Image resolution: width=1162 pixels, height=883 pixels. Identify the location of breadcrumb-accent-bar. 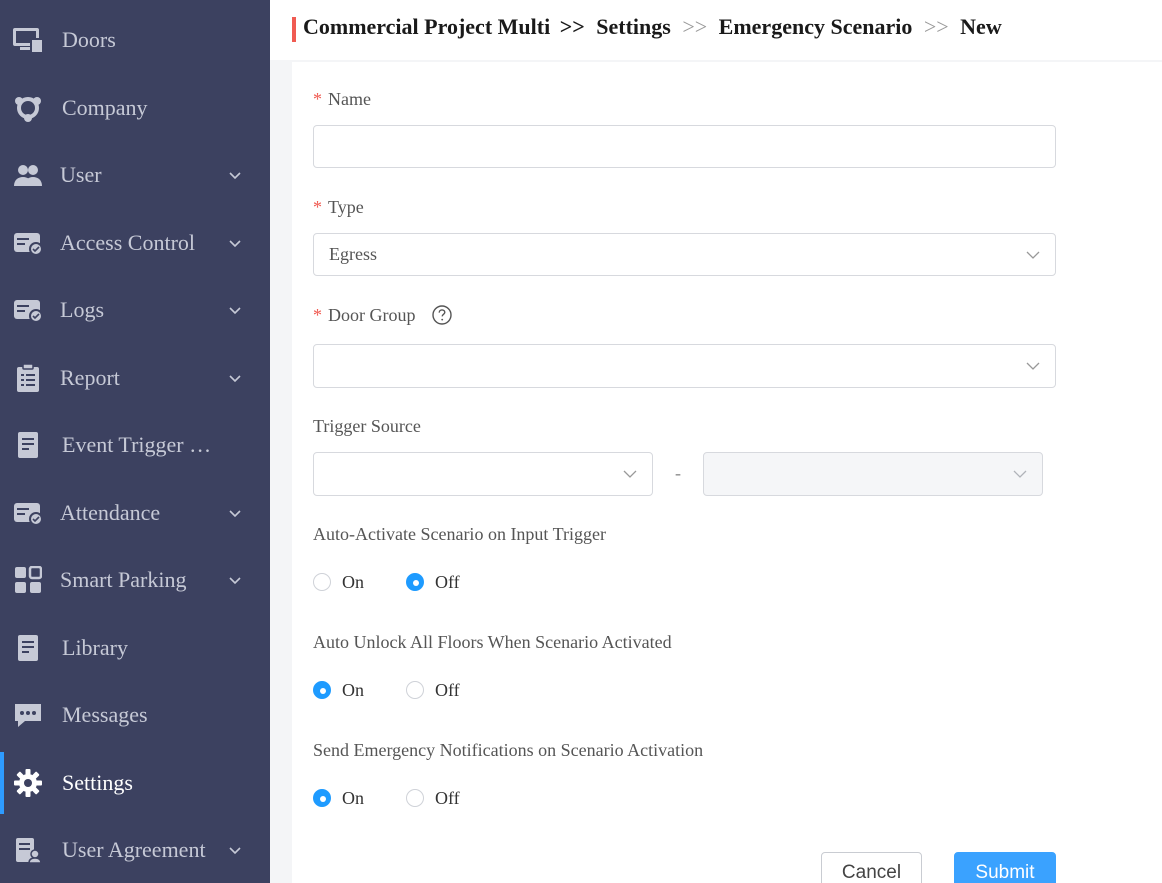
(294, 29).